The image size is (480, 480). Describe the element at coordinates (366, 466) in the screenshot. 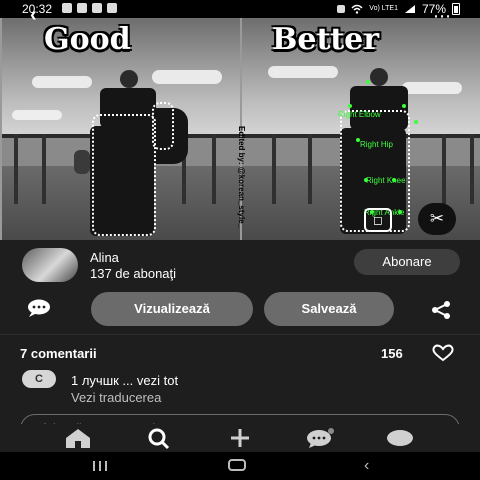

I see `nav-back-icon: ‹` at that location.